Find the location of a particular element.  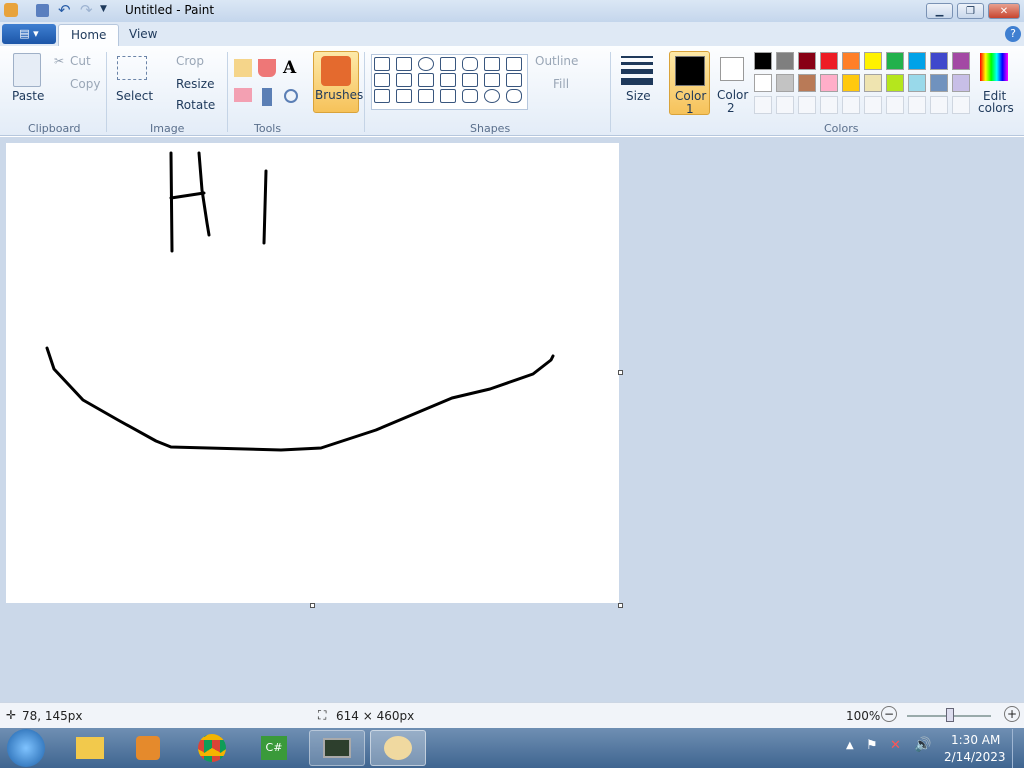

size-icon is located at coordinates (637, 70).